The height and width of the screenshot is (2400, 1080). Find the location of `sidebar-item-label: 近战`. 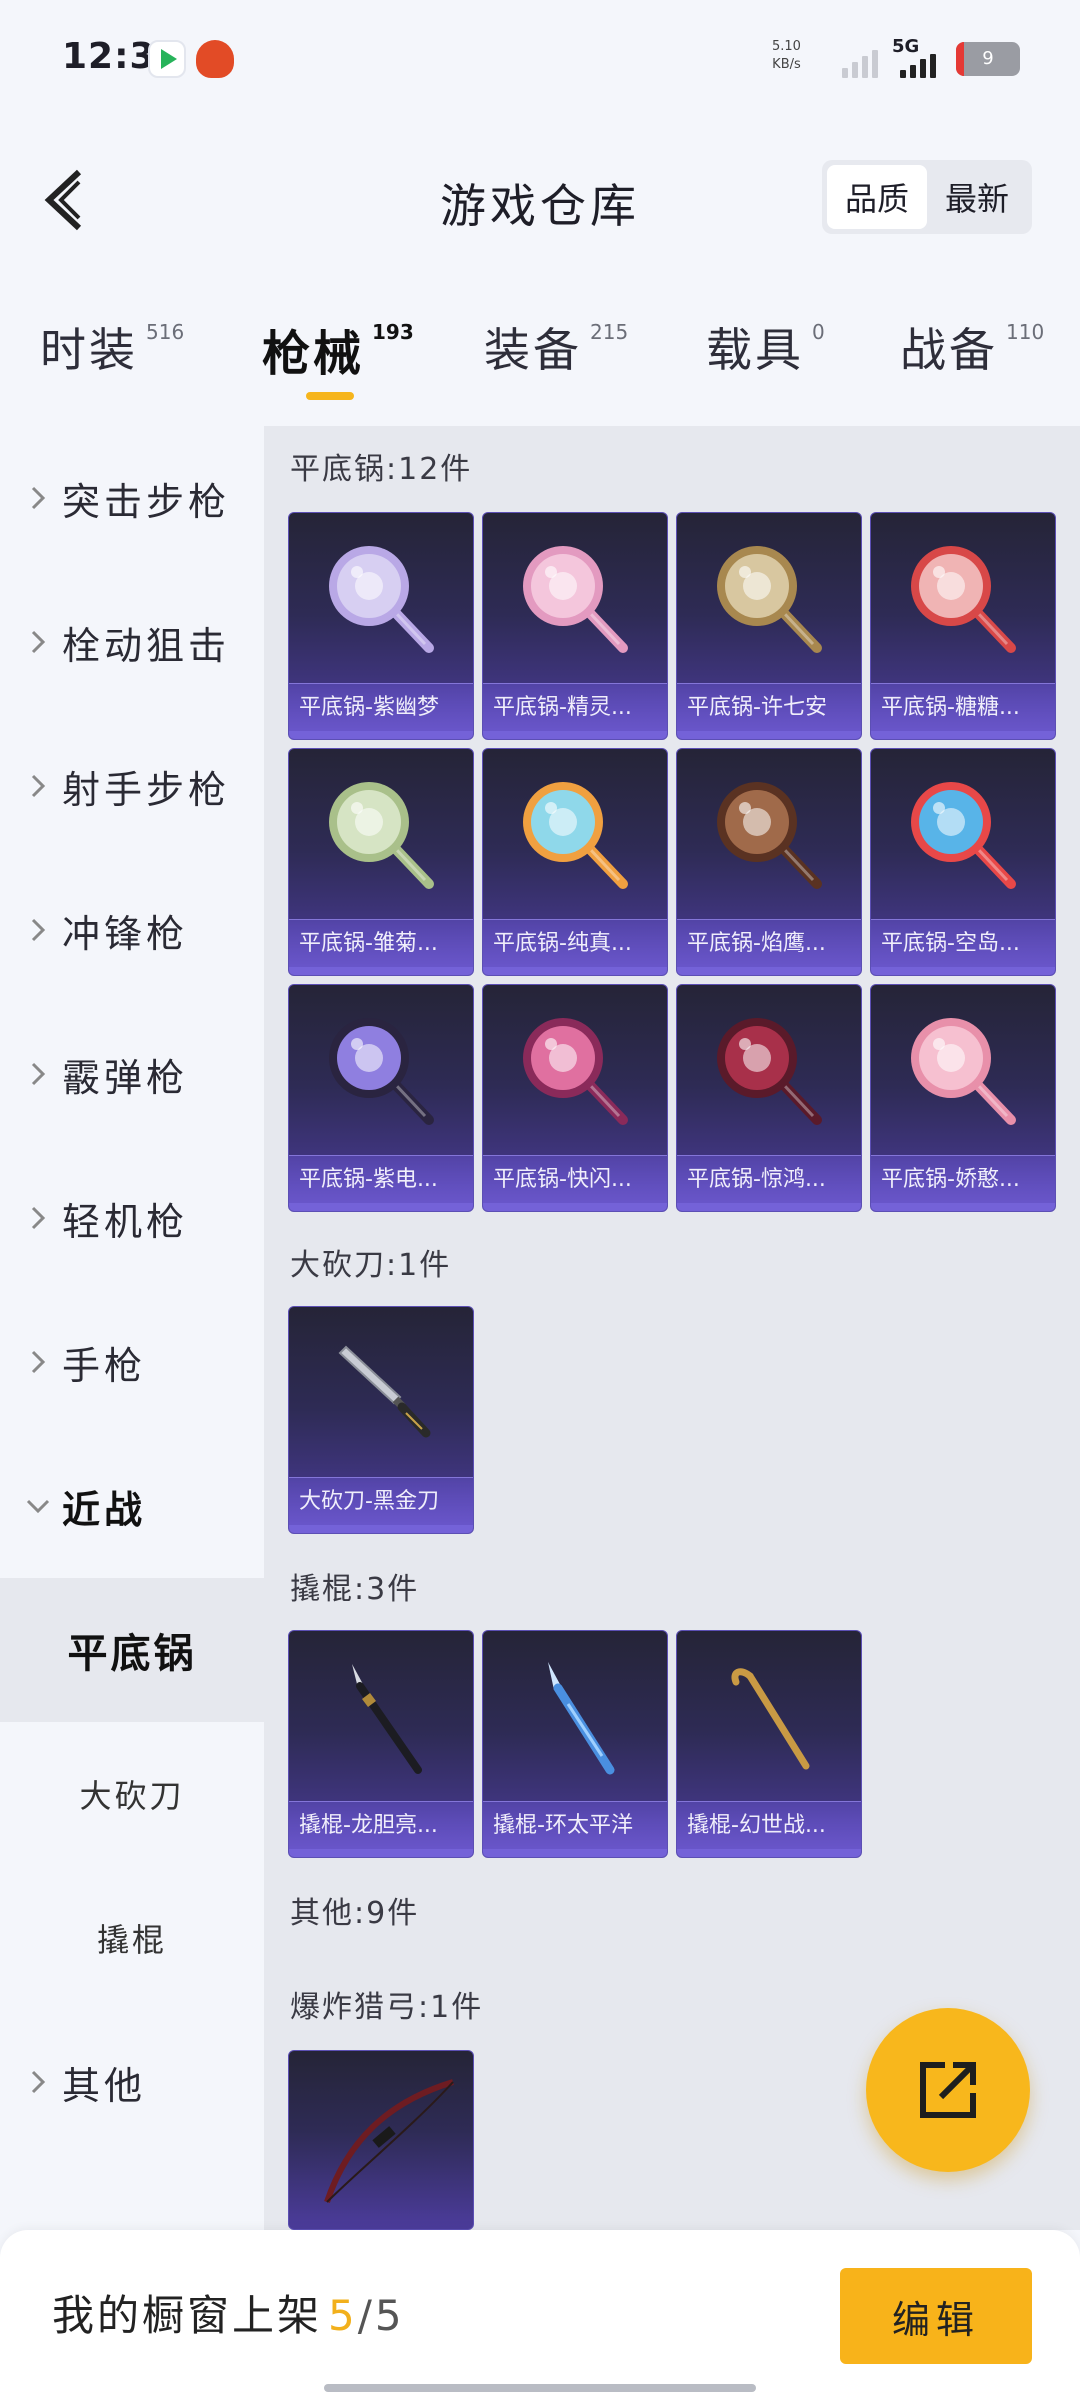

sidebar-item-label: 近战 is located at coordinates (104, 1509).